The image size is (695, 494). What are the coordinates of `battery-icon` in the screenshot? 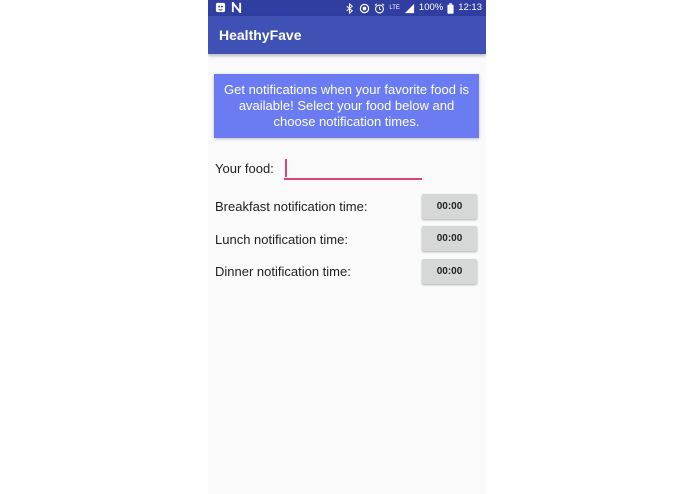 It's located at (450, 8).